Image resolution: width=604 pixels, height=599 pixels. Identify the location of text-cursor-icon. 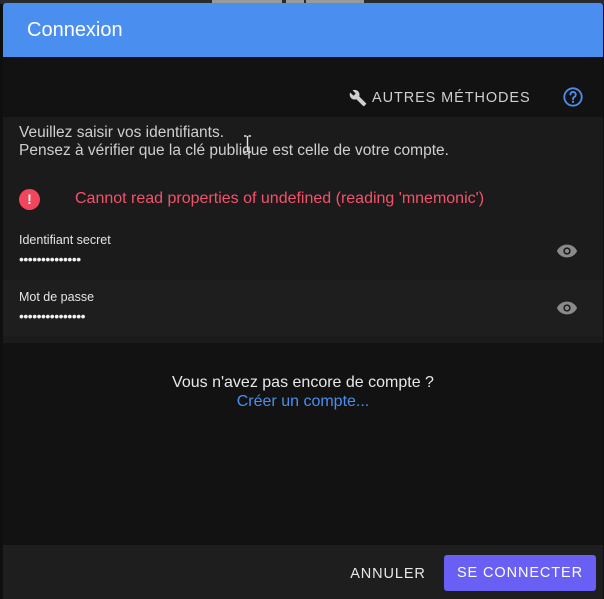
(247, 144).